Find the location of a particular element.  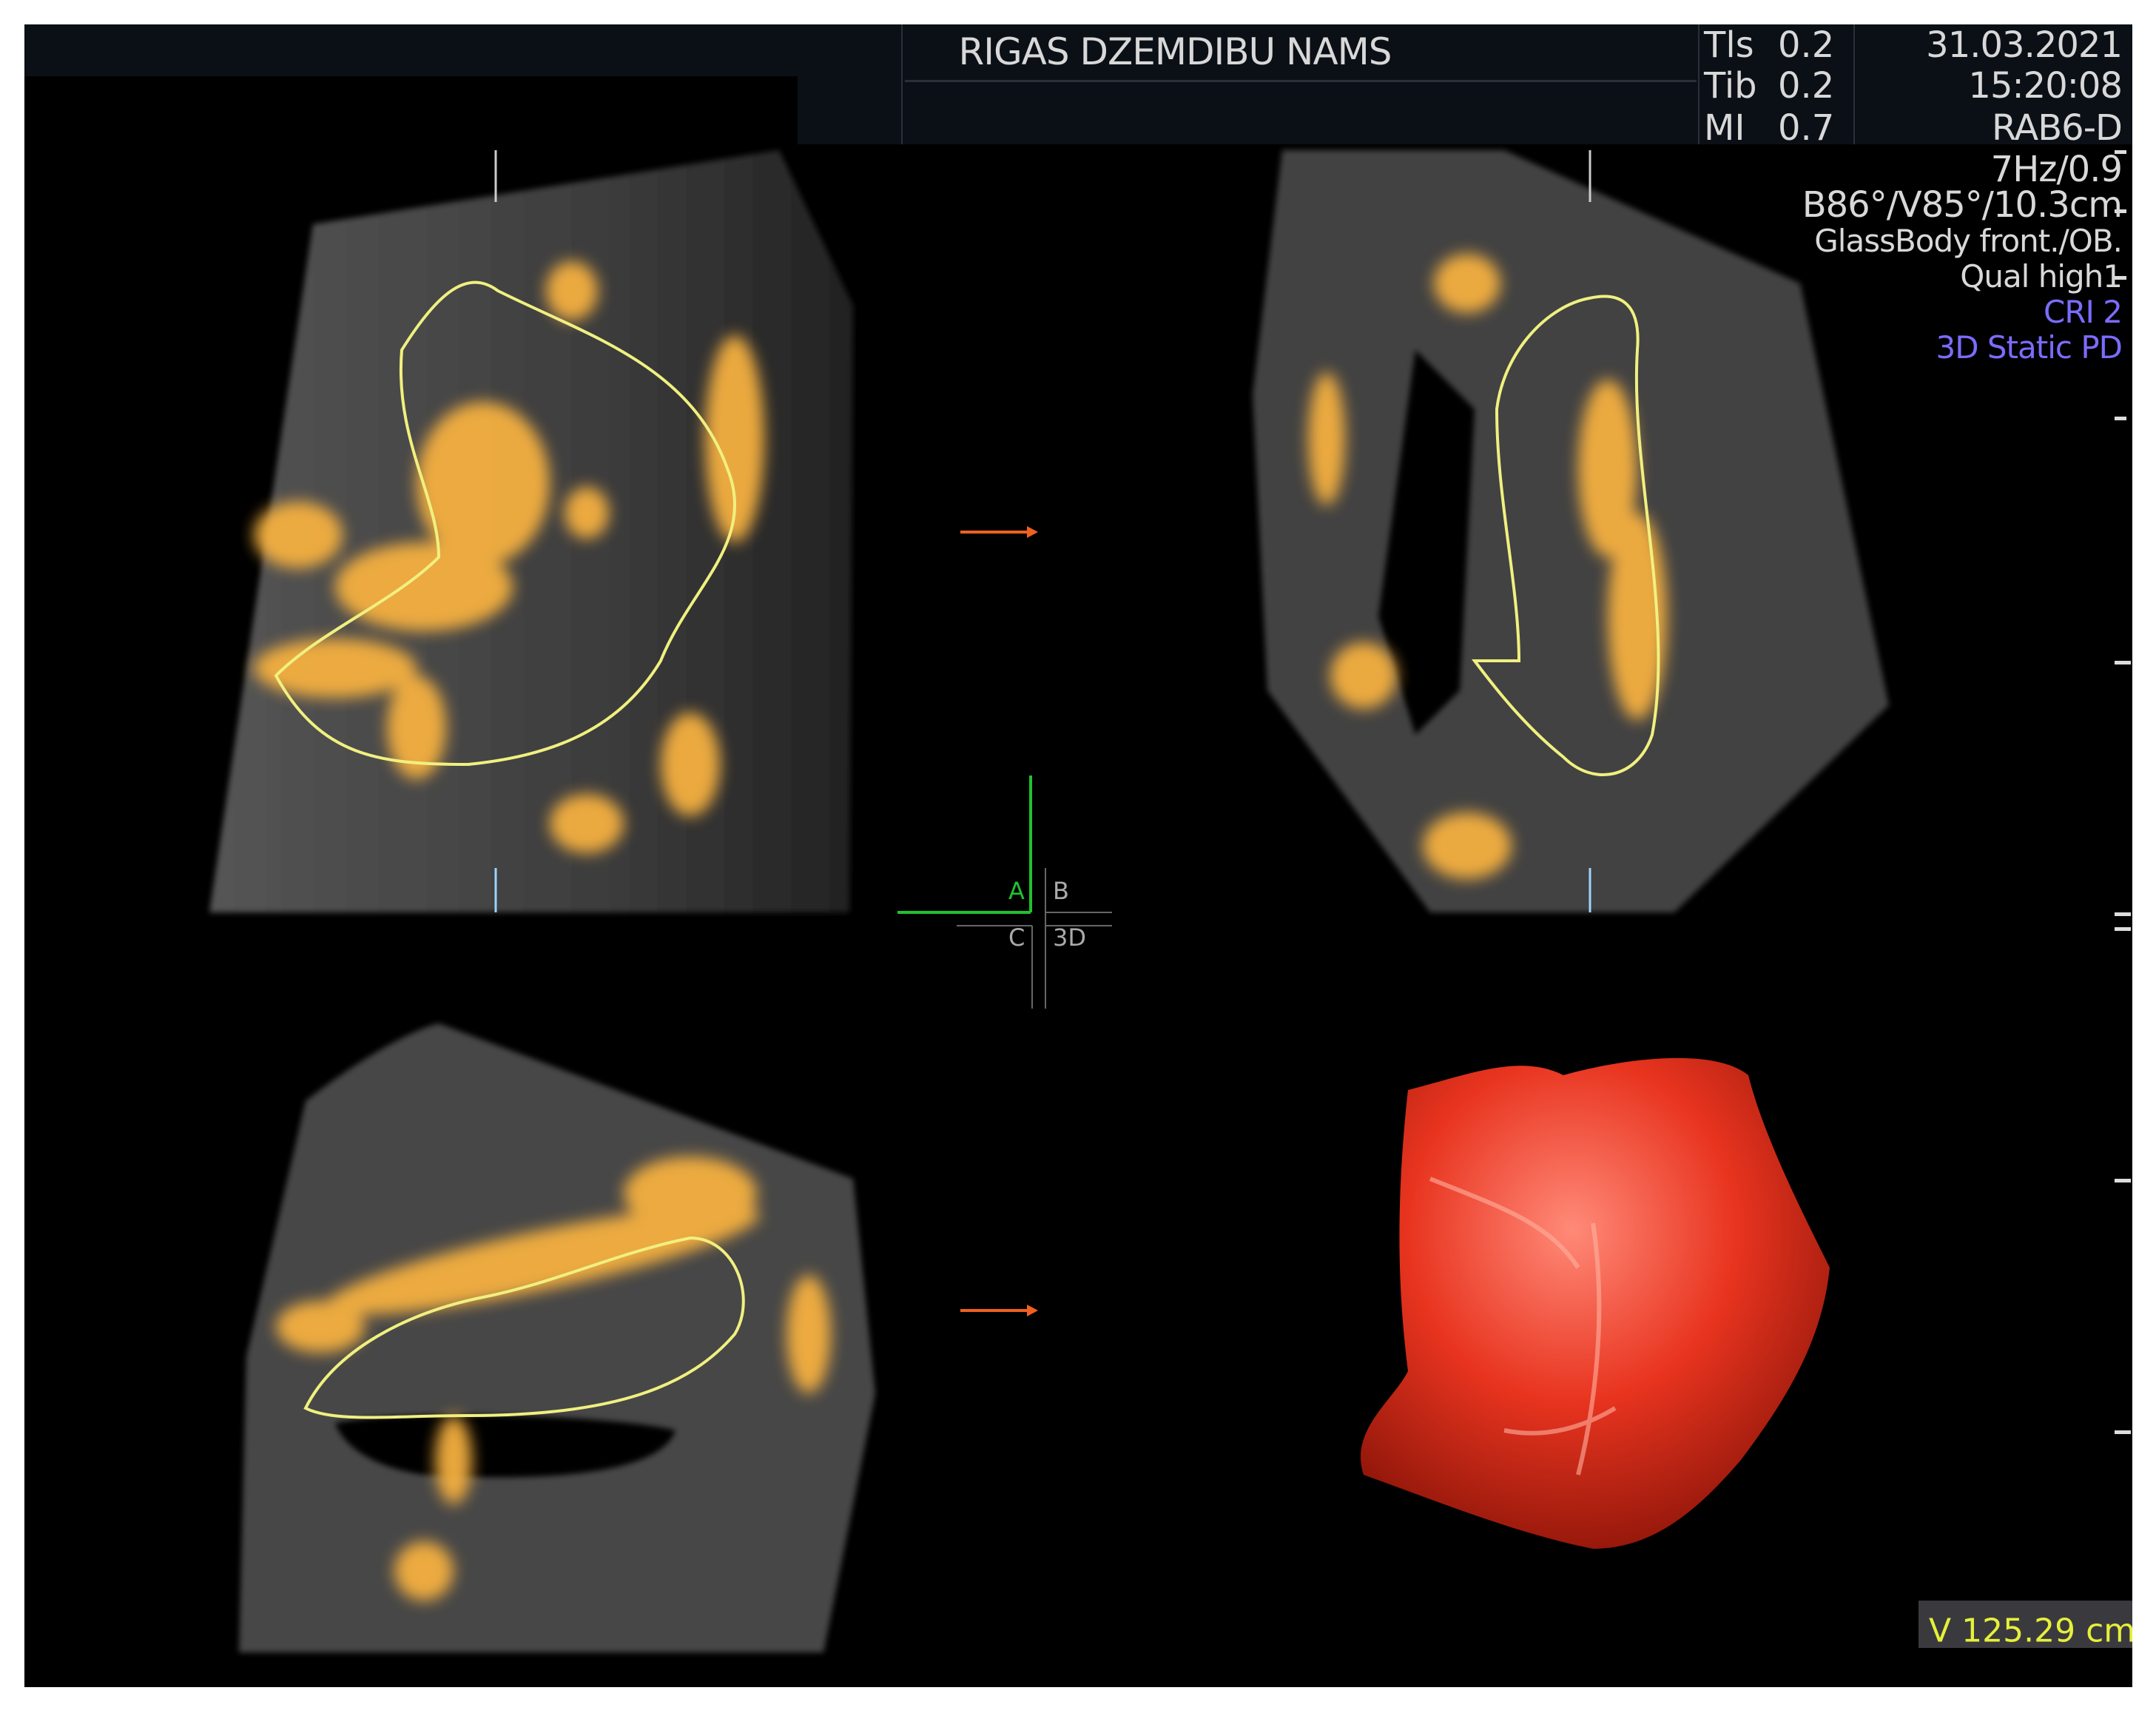

exam-date: 31.03.2021 is located at coordinates (2025, 45).